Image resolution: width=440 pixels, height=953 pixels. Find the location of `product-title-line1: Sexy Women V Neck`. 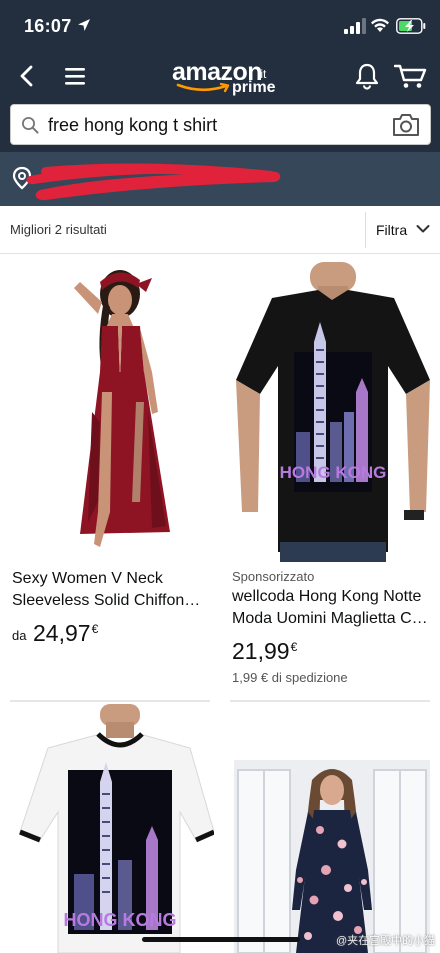

product-title-line1: Sexy Women V Neck is located at coordinates (112, 579).